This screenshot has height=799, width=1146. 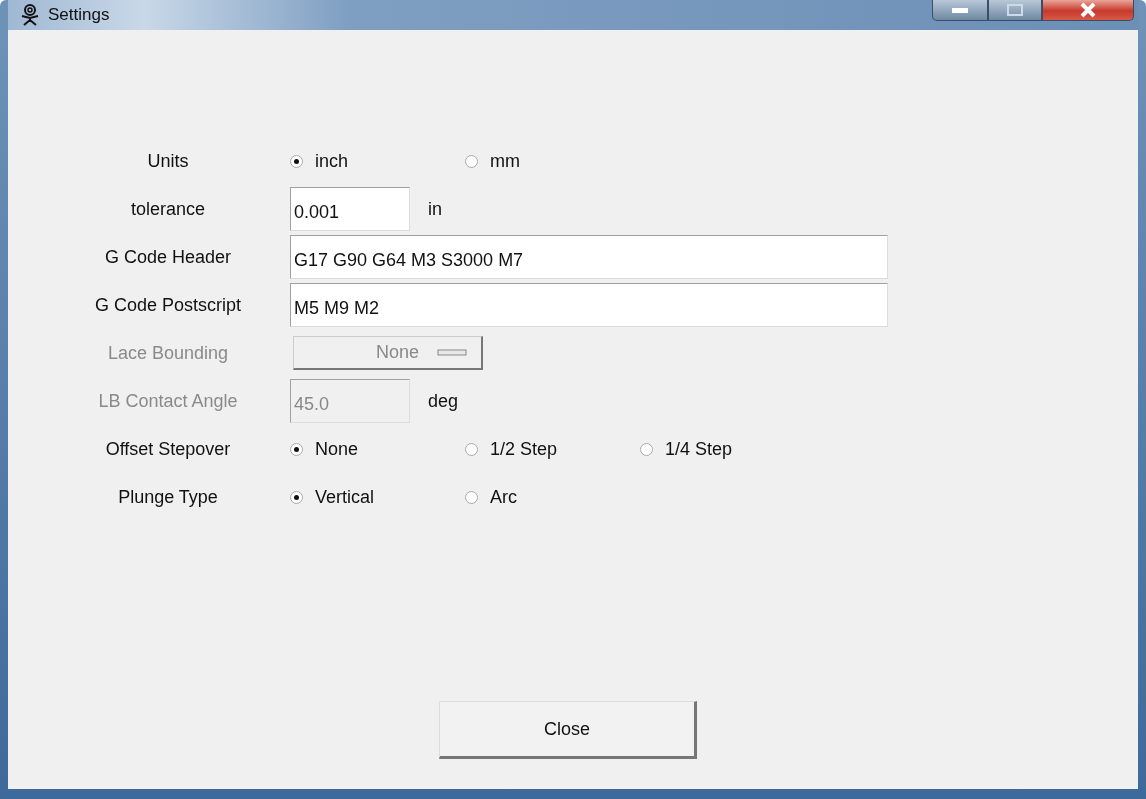 I want to click on radio-option: 1/4 Step, so click(x=727, y=449).